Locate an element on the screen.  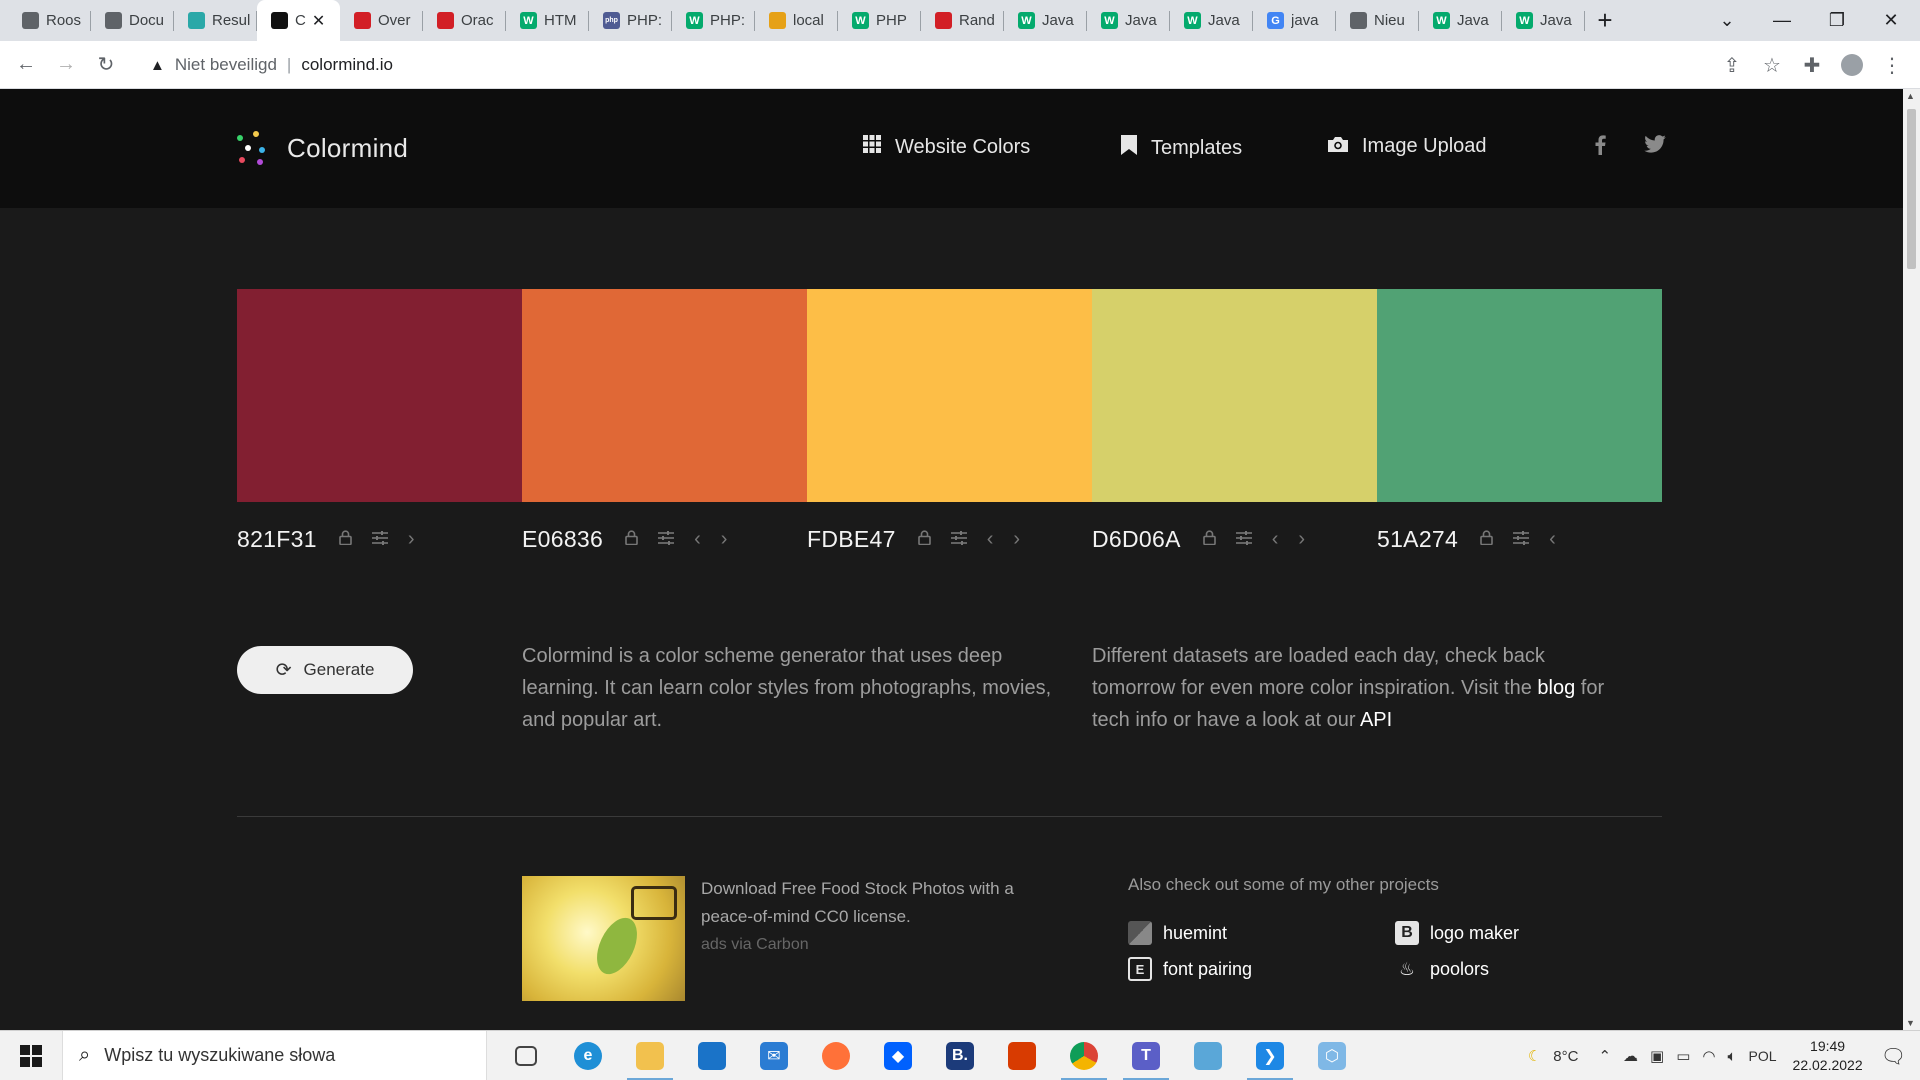
onedrive-icon: ☁ is located at coordinates (1630, 1056).